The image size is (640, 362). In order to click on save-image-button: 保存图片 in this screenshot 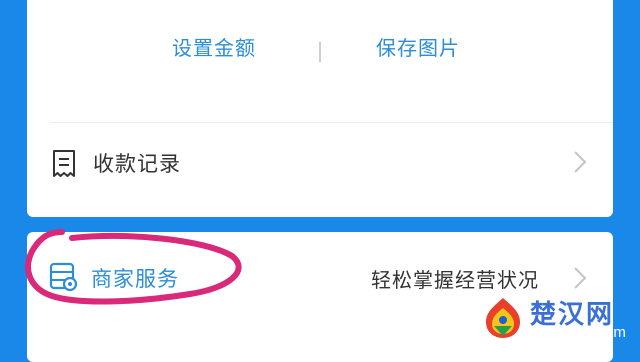, I will do `click(418, 46)`.